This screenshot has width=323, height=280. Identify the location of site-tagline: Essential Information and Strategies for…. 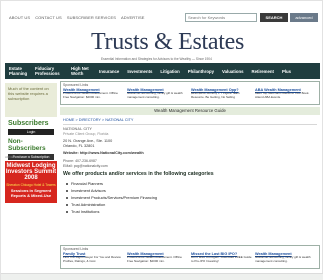
(156, 59).